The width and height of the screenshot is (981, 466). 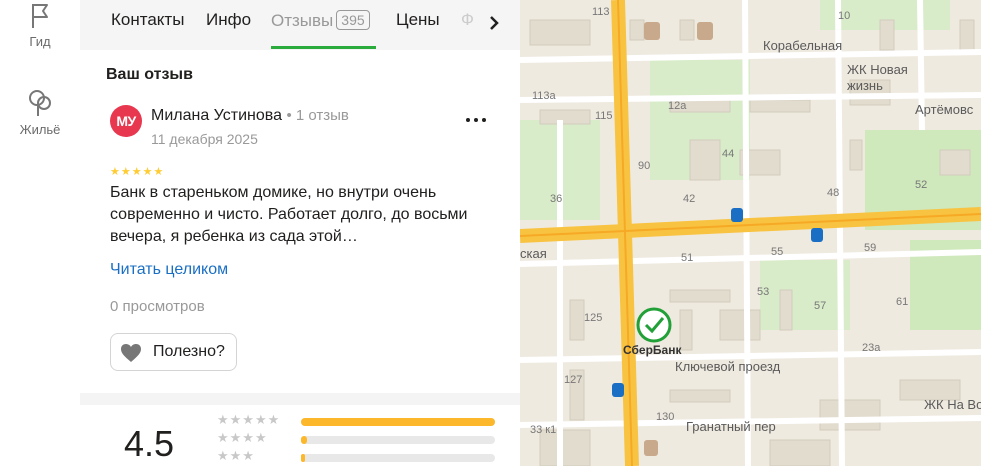 I want to click on rail-item-label: Жильё, so click(x=40, y=129).